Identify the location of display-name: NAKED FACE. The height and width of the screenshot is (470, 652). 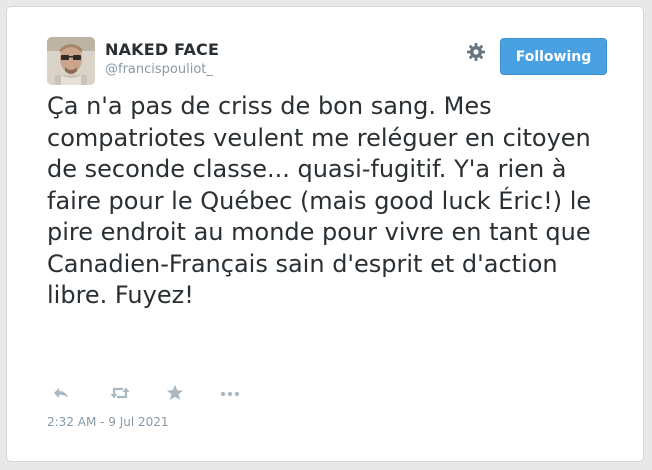
(162, 49).